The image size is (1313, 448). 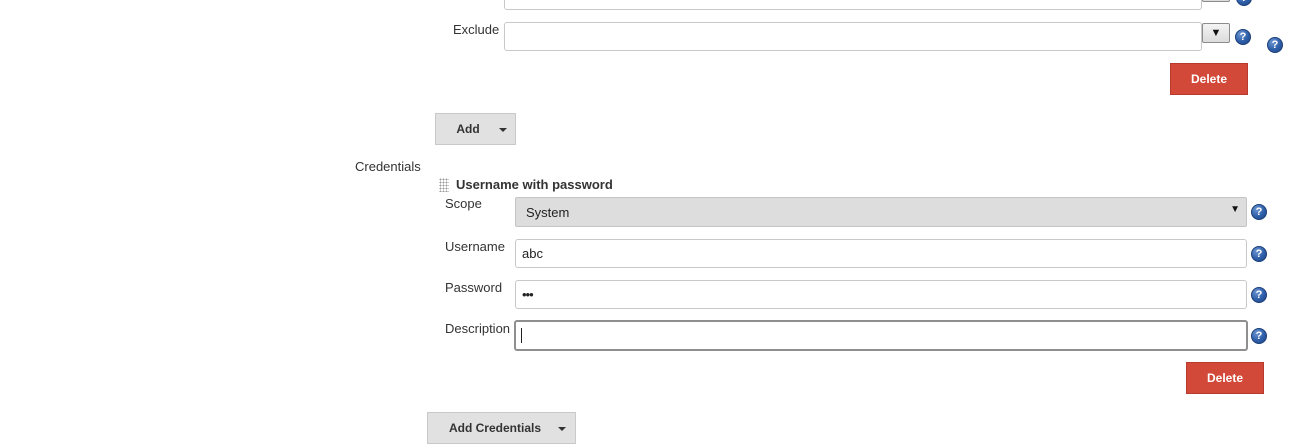 What do you see at coordinates (474, 287) in the screenshot?
I see `password-label: Password` at bounding box center [474, 287].